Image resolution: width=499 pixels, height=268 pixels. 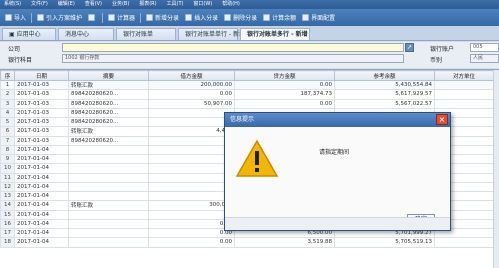 I want to click on cell-balance: 5,430,554.84, so click(x=384, y=85).